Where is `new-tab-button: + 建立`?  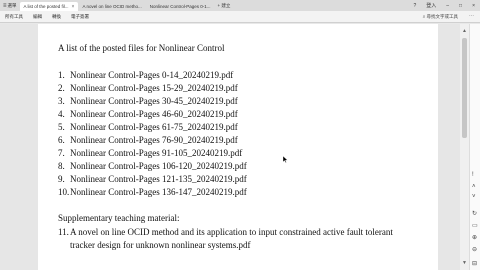 new-tab-button: + 建立 is located at coordinates (224, 6).